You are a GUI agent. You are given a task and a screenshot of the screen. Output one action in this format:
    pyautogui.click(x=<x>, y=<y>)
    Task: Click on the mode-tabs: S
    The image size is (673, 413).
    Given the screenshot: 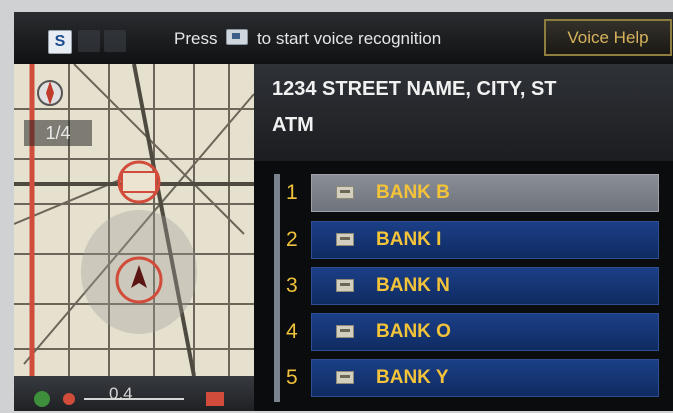 What is the action you would take?
    pyautogui.click(x=108, y=42)
    